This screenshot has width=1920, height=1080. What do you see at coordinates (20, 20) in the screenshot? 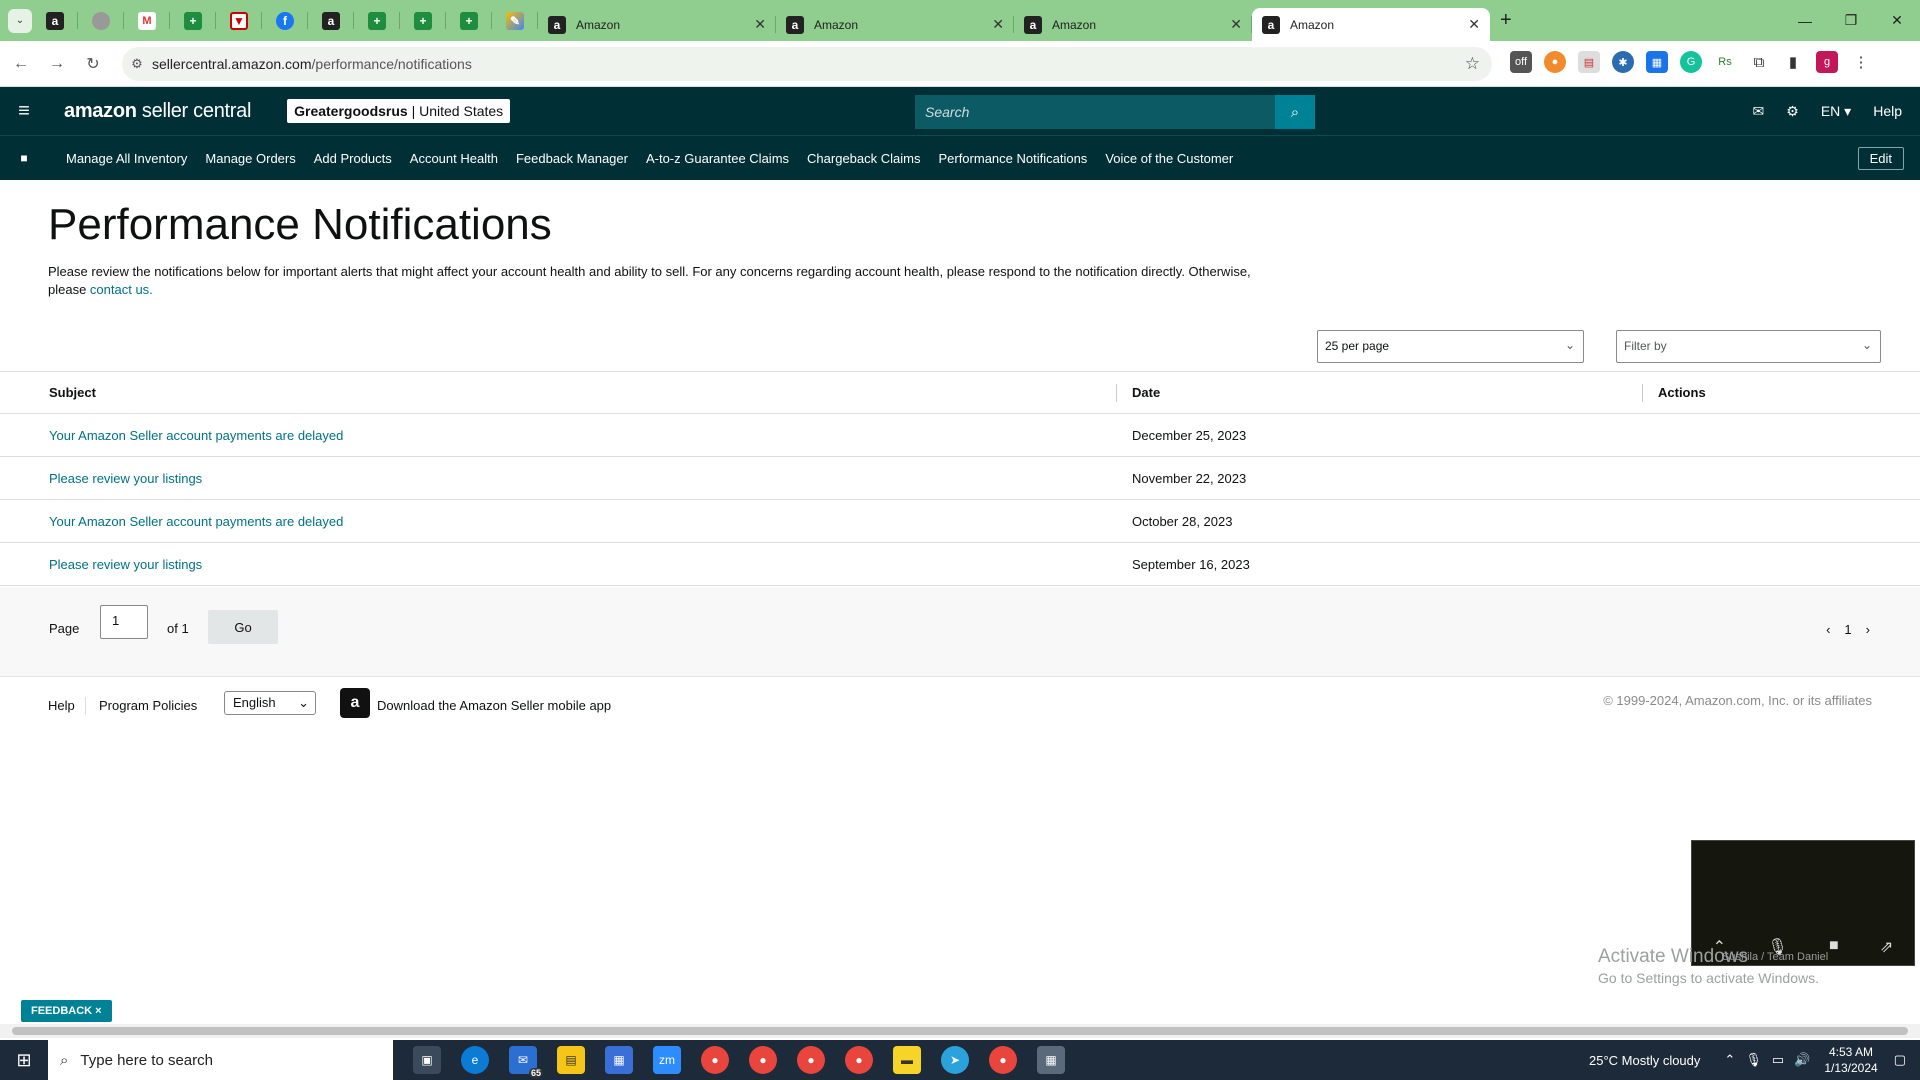
I see `tab-search-button: ⌄` at bounding box center [20, 20].